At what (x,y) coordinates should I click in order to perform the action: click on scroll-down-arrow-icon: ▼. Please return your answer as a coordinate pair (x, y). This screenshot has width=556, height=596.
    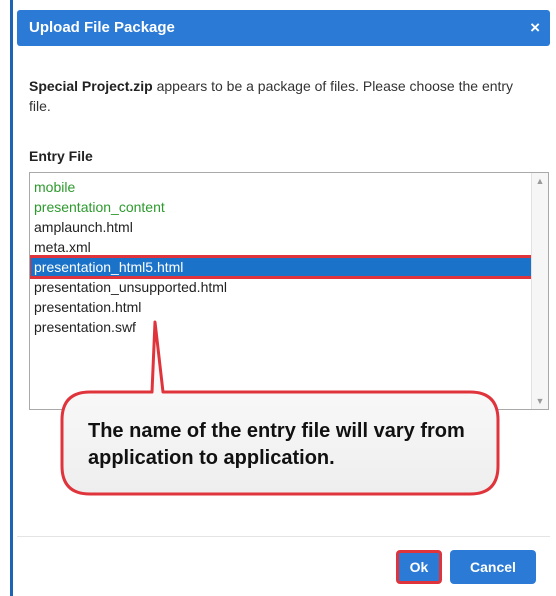
    Looking at the image, I should click on (540, 401).